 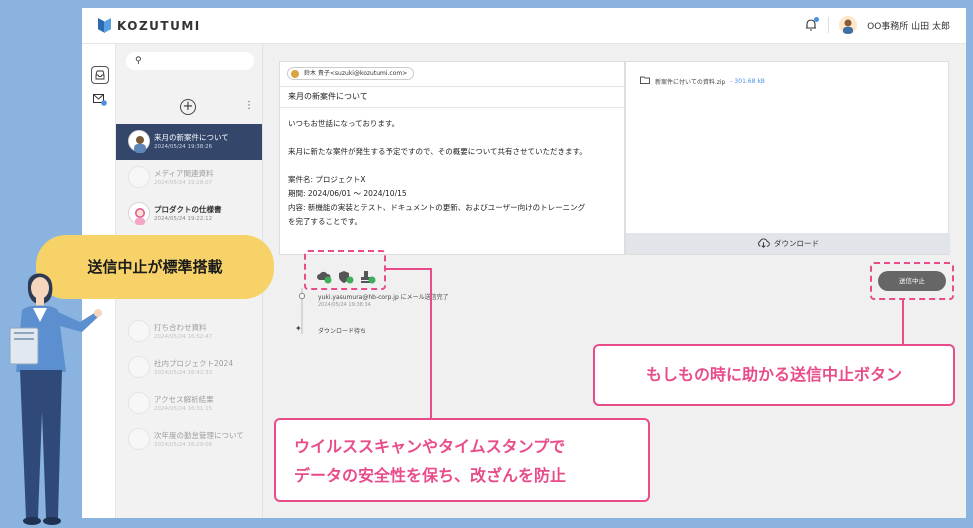 I want to click on item-title: メディア関連資料, so click(x=184, y=173).